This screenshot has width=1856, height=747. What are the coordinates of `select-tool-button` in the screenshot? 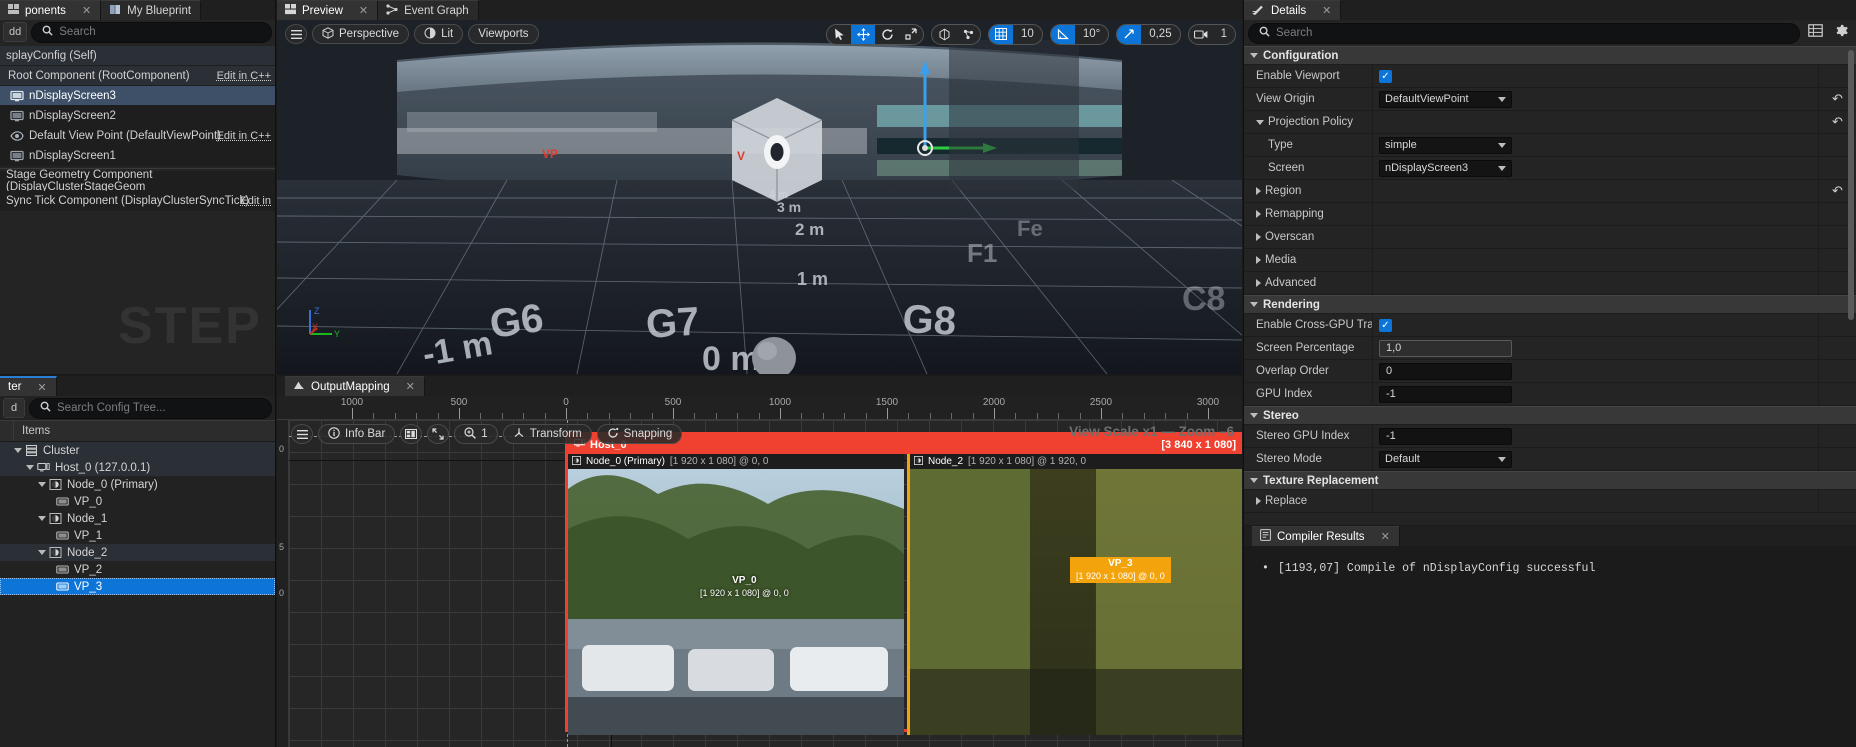 It's located at (839, 34).